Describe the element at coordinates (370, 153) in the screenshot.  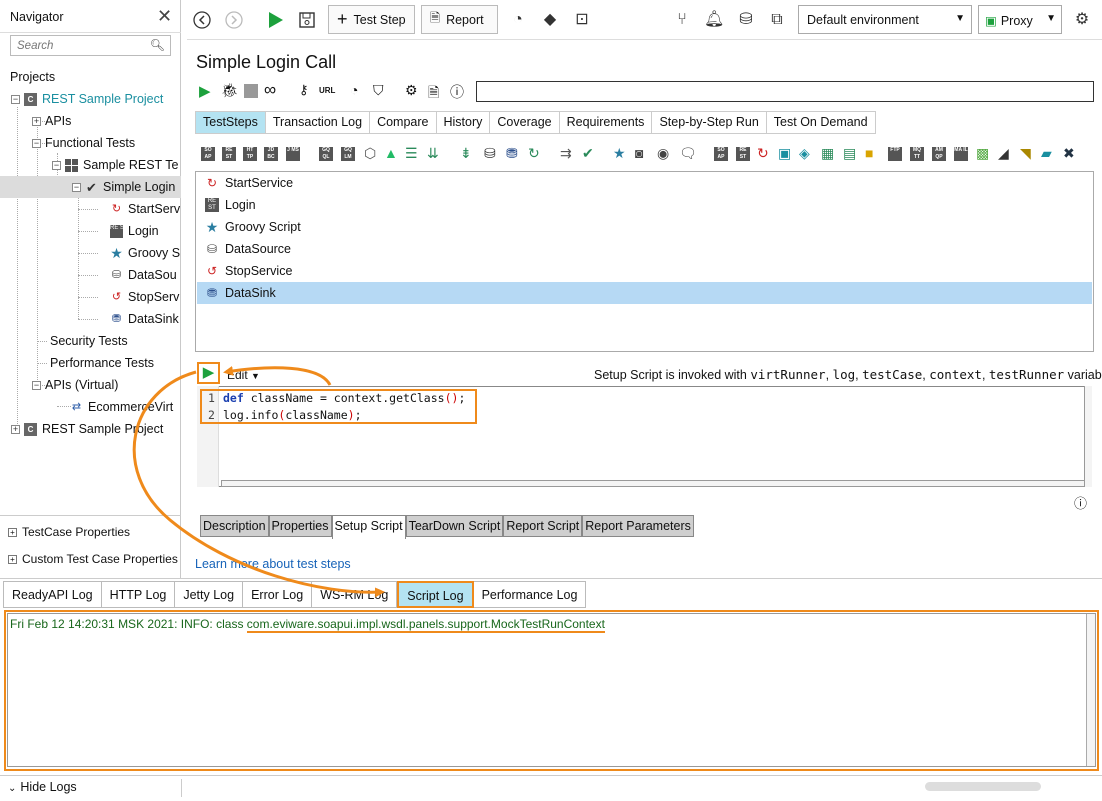
I see `graphql-icon: ⬡` at that location.